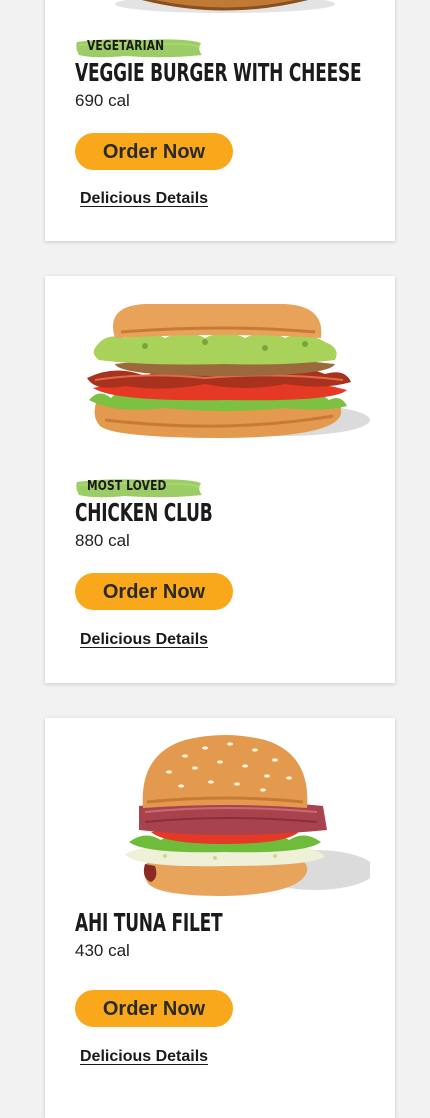 Image resolution: width=430 pixels, height=1118 pixels. I want to click on most-loved-badge: MOST LOVED, so click(140, 488).